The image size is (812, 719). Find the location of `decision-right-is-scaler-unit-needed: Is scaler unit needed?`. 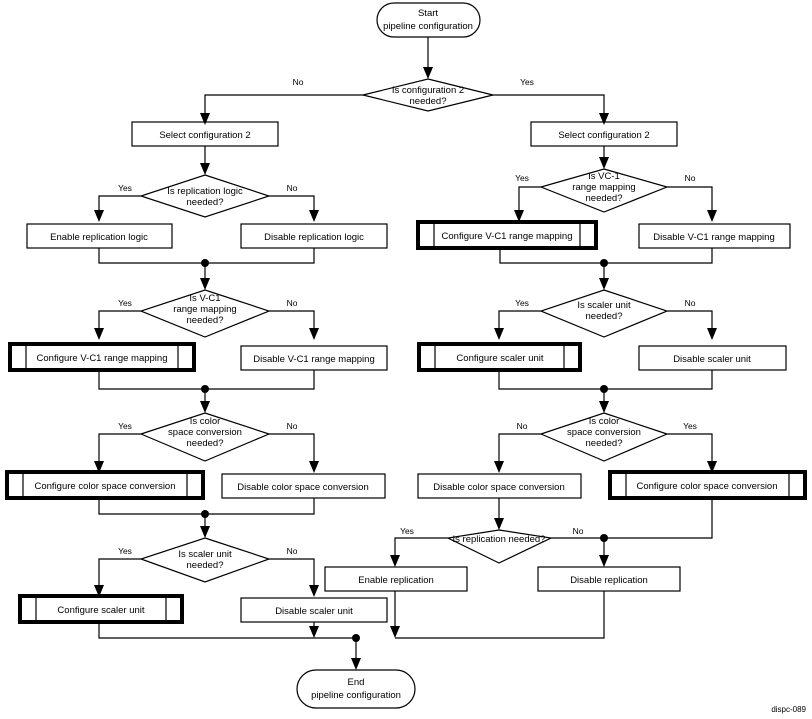

decision-right-is-scaler-unit-needed: Is scaler unit needed? is located at coordinates (604, 313).